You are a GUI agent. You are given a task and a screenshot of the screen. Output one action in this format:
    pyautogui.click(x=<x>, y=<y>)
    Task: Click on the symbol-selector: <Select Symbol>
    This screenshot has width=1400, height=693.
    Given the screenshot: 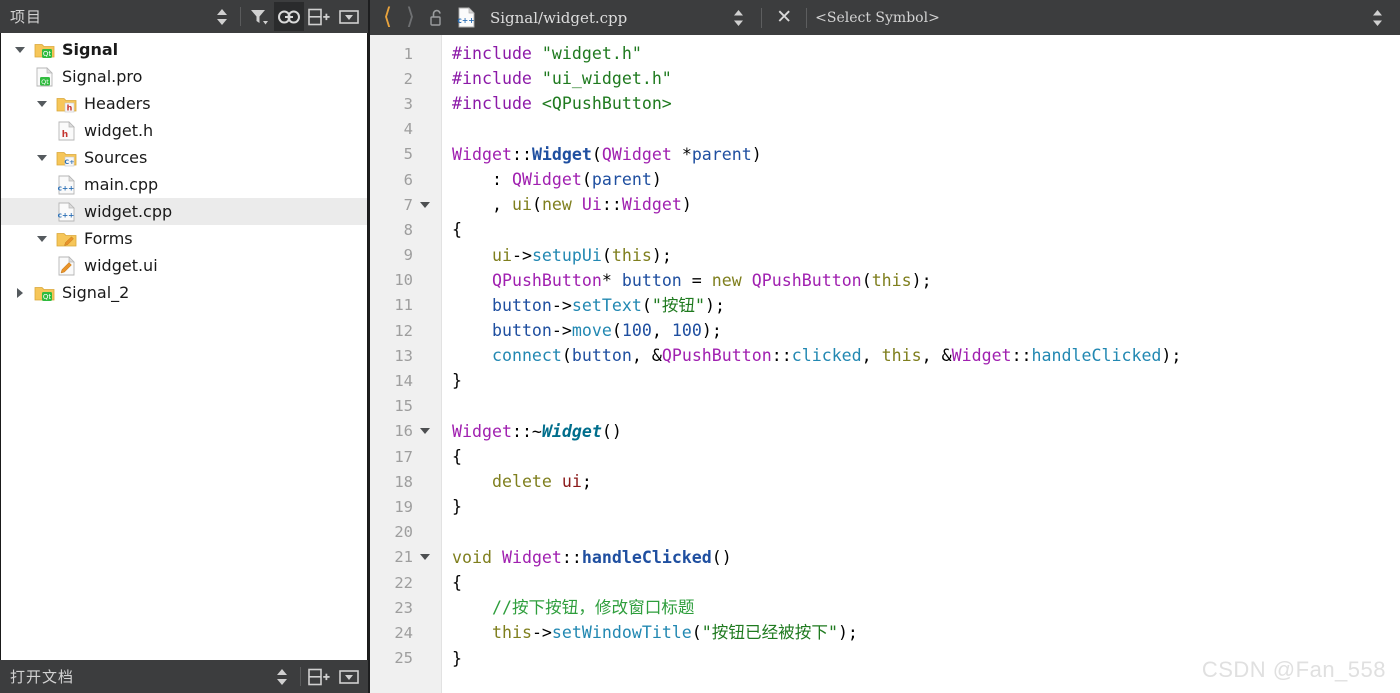 What is the action you would take?
    pyautogui.click(x=877, y=18)
    